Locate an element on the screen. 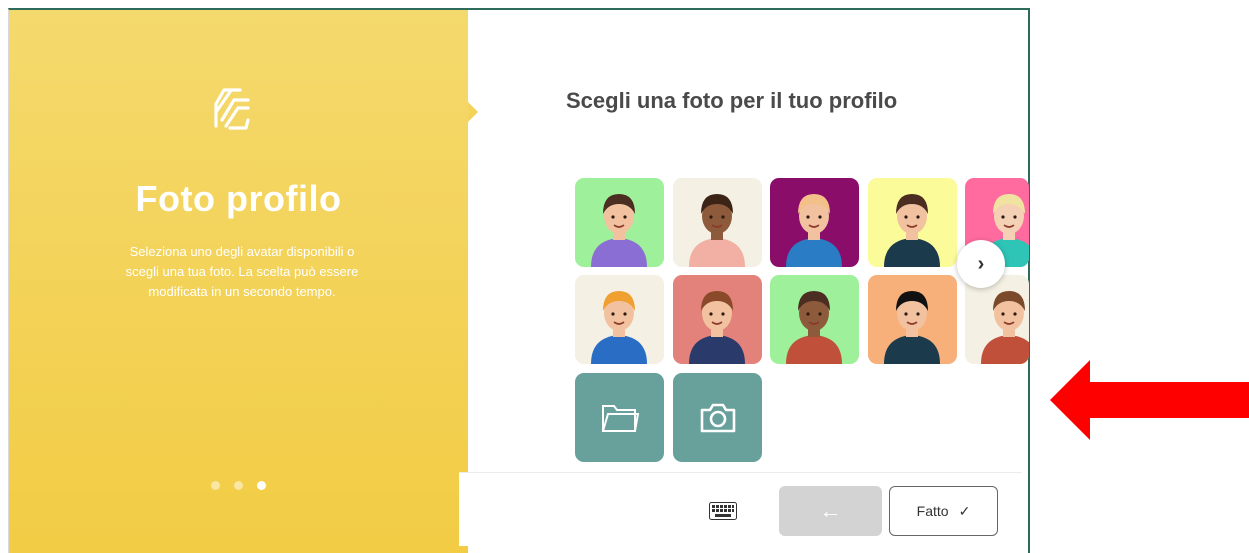 The width and height of the screenshot is (1249, 553). avatar-9-tile is located at coordinates (912, 319).